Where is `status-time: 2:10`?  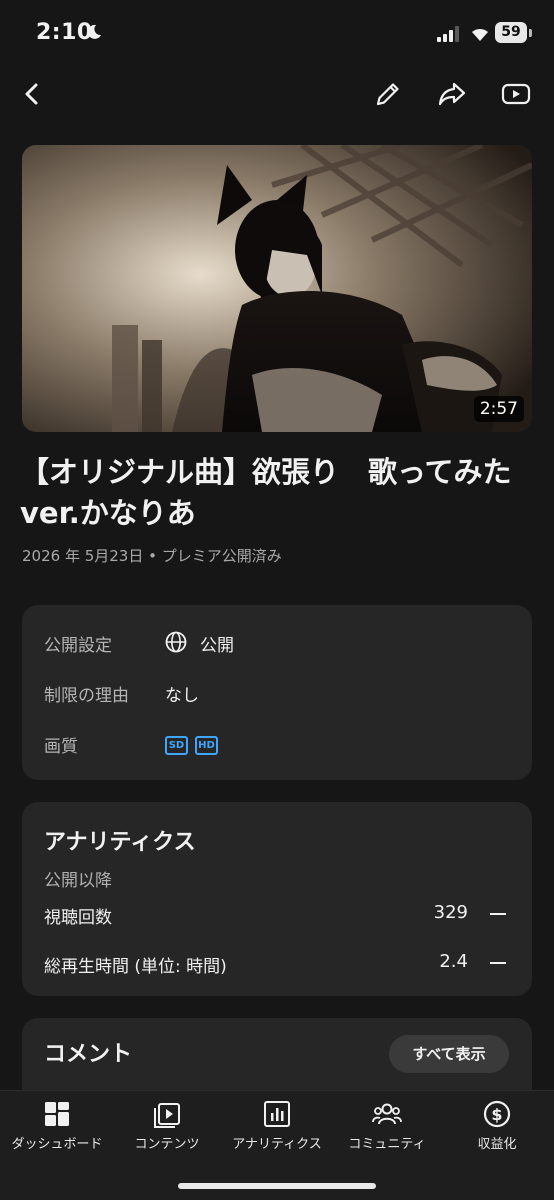
status-time: 2:10 is located at coordinates (64, 32).